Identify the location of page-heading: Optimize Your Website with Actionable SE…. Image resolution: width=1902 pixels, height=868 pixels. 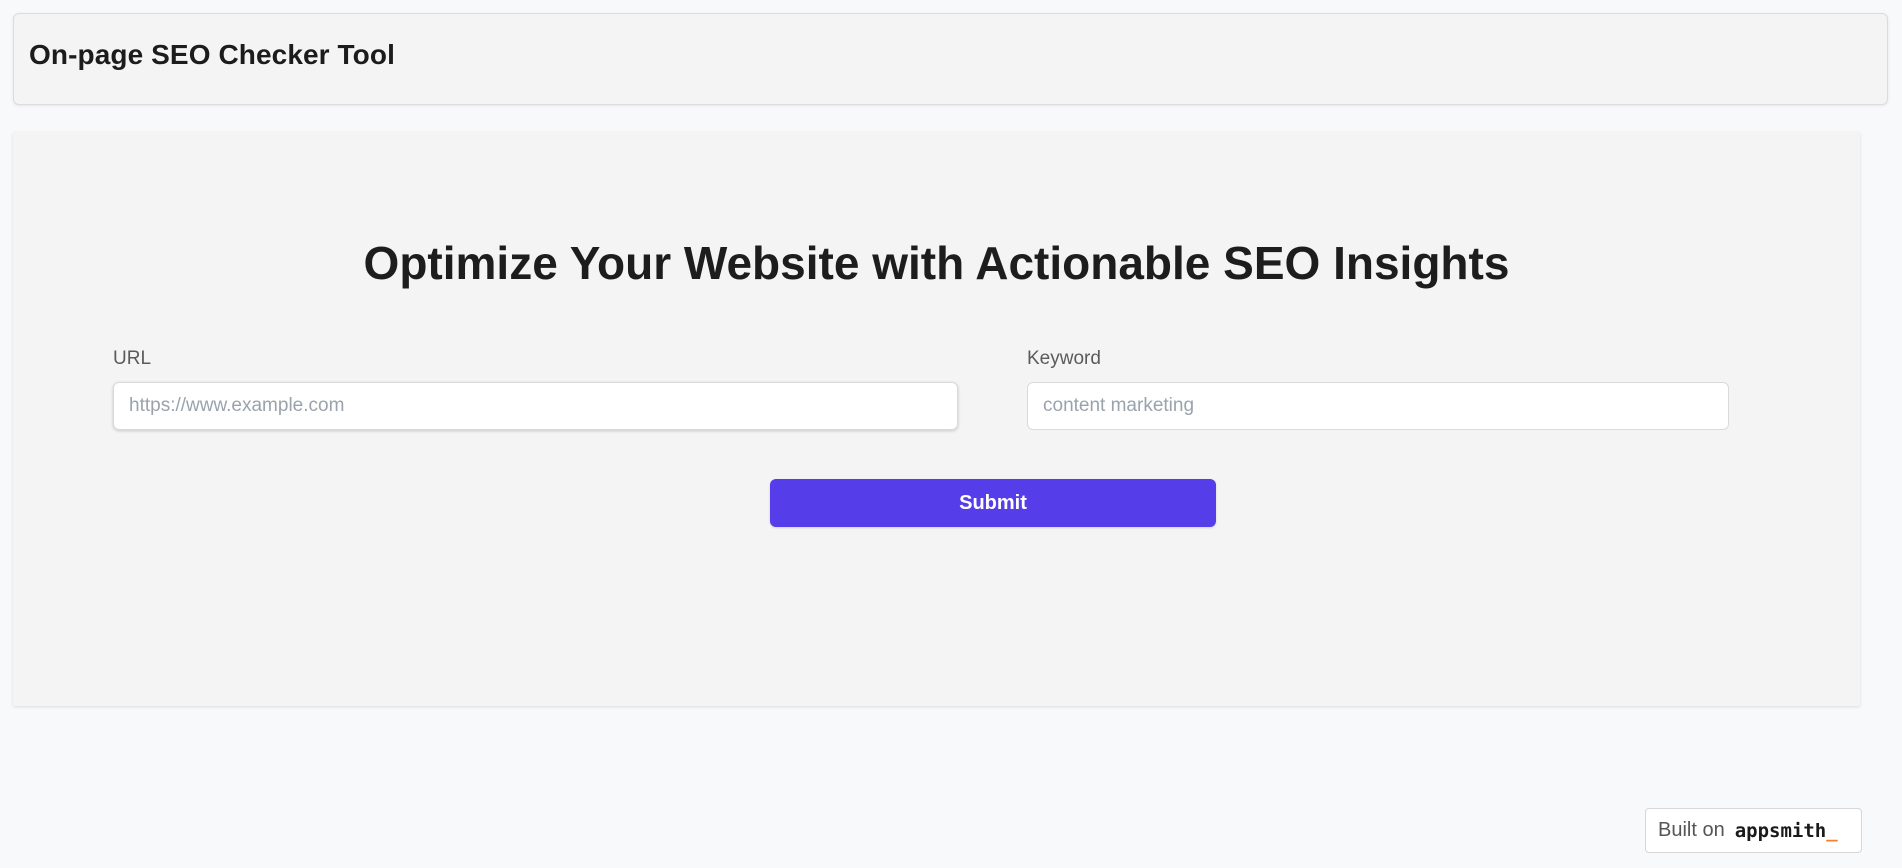
(936, 263).